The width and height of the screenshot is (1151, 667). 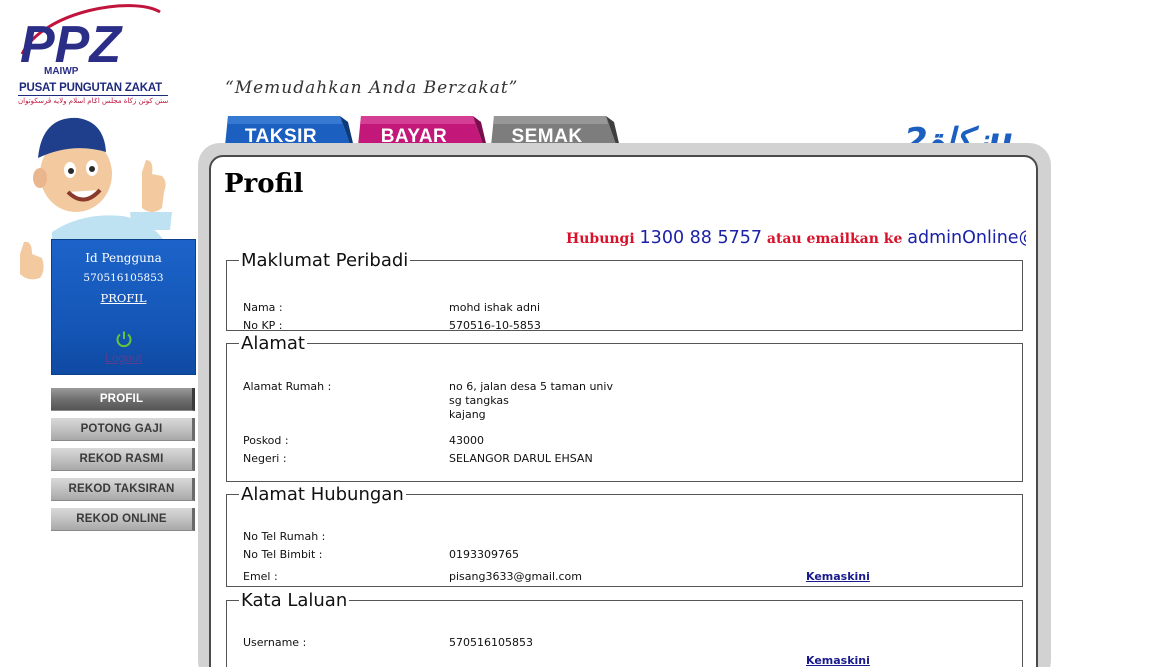 I want to click on contact-email: adminOnline@z, so click(x=966, y=238).